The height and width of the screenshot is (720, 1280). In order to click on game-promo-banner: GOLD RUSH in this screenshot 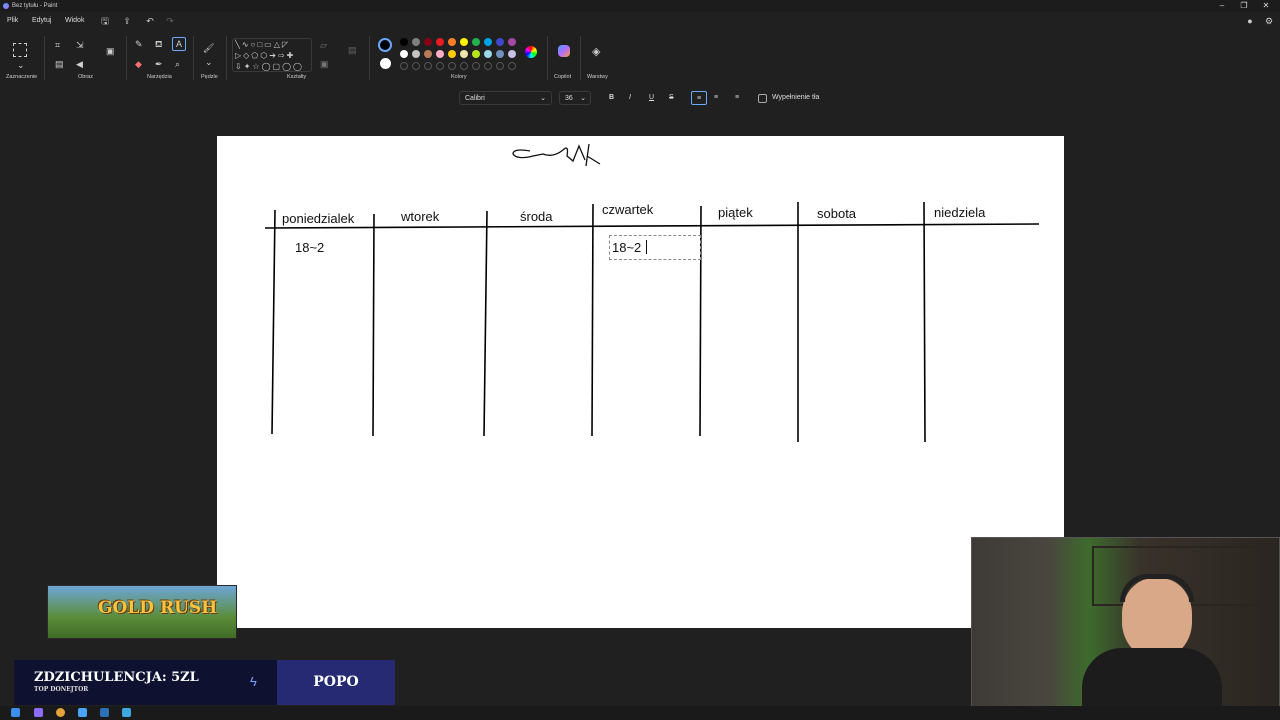, I will do `click(142, 612)`.